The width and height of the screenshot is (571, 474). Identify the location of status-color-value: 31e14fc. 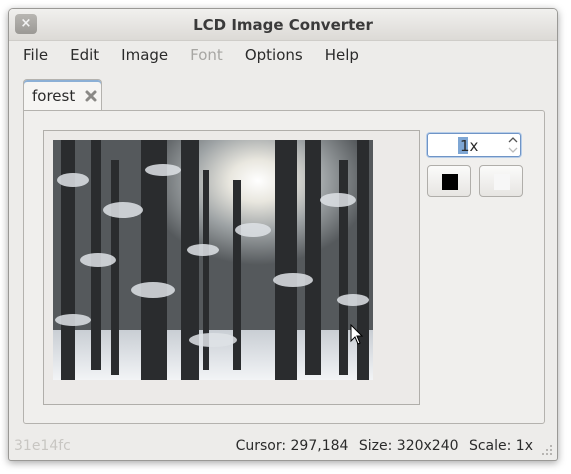
(42, 446).